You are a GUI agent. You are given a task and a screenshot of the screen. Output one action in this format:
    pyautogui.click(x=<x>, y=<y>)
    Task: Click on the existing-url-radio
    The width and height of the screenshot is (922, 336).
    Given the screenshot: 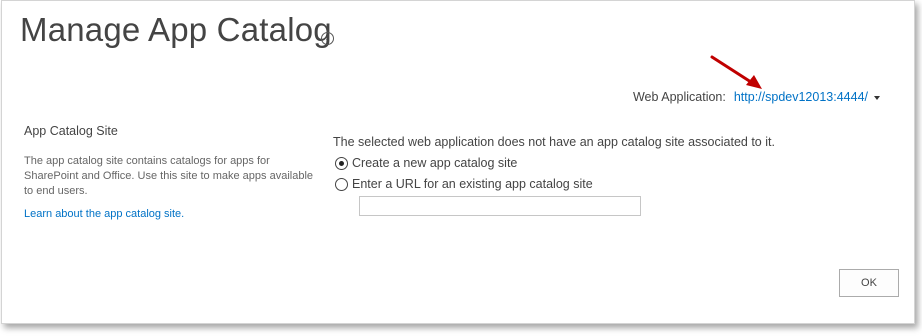 What is the action you would take?
    pyautogui.click(x=341, y=184)
    